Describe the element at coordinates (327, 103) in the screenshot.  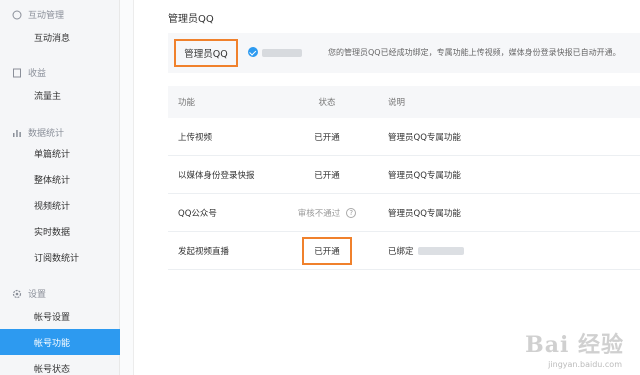
I see `header-status: 状态` at that location.